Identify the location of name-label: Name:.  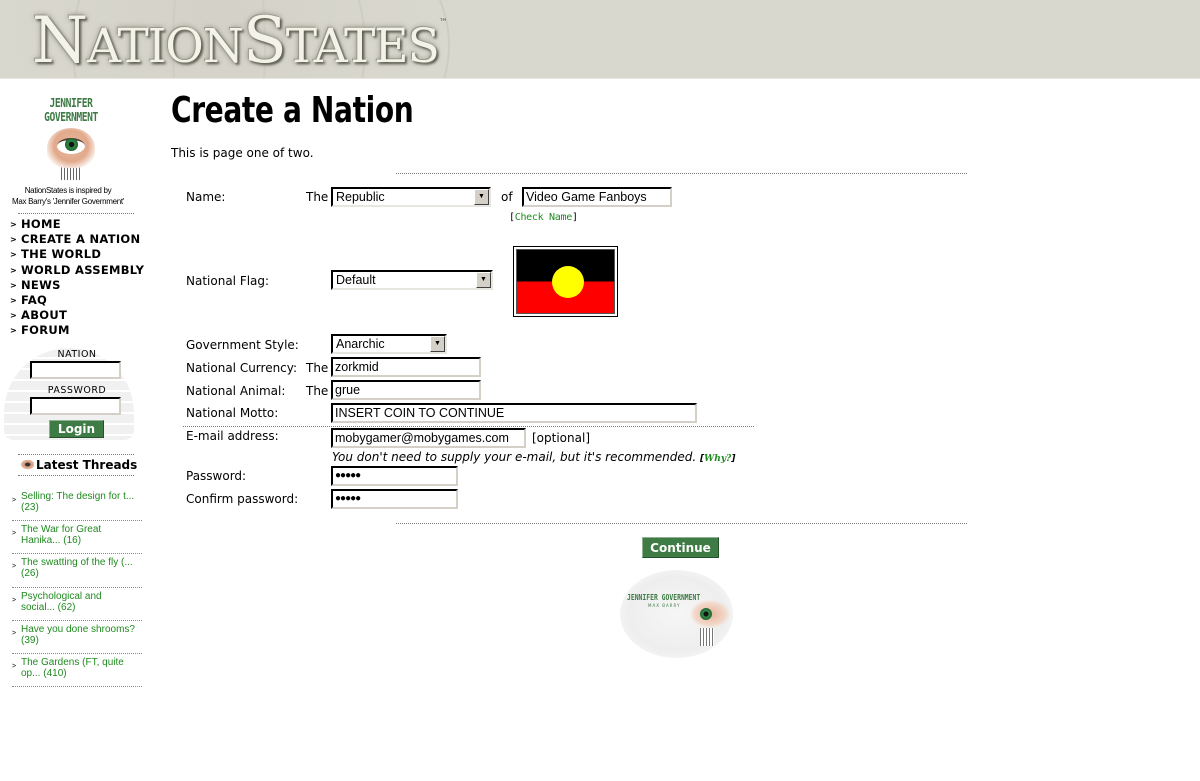
(206, 197).